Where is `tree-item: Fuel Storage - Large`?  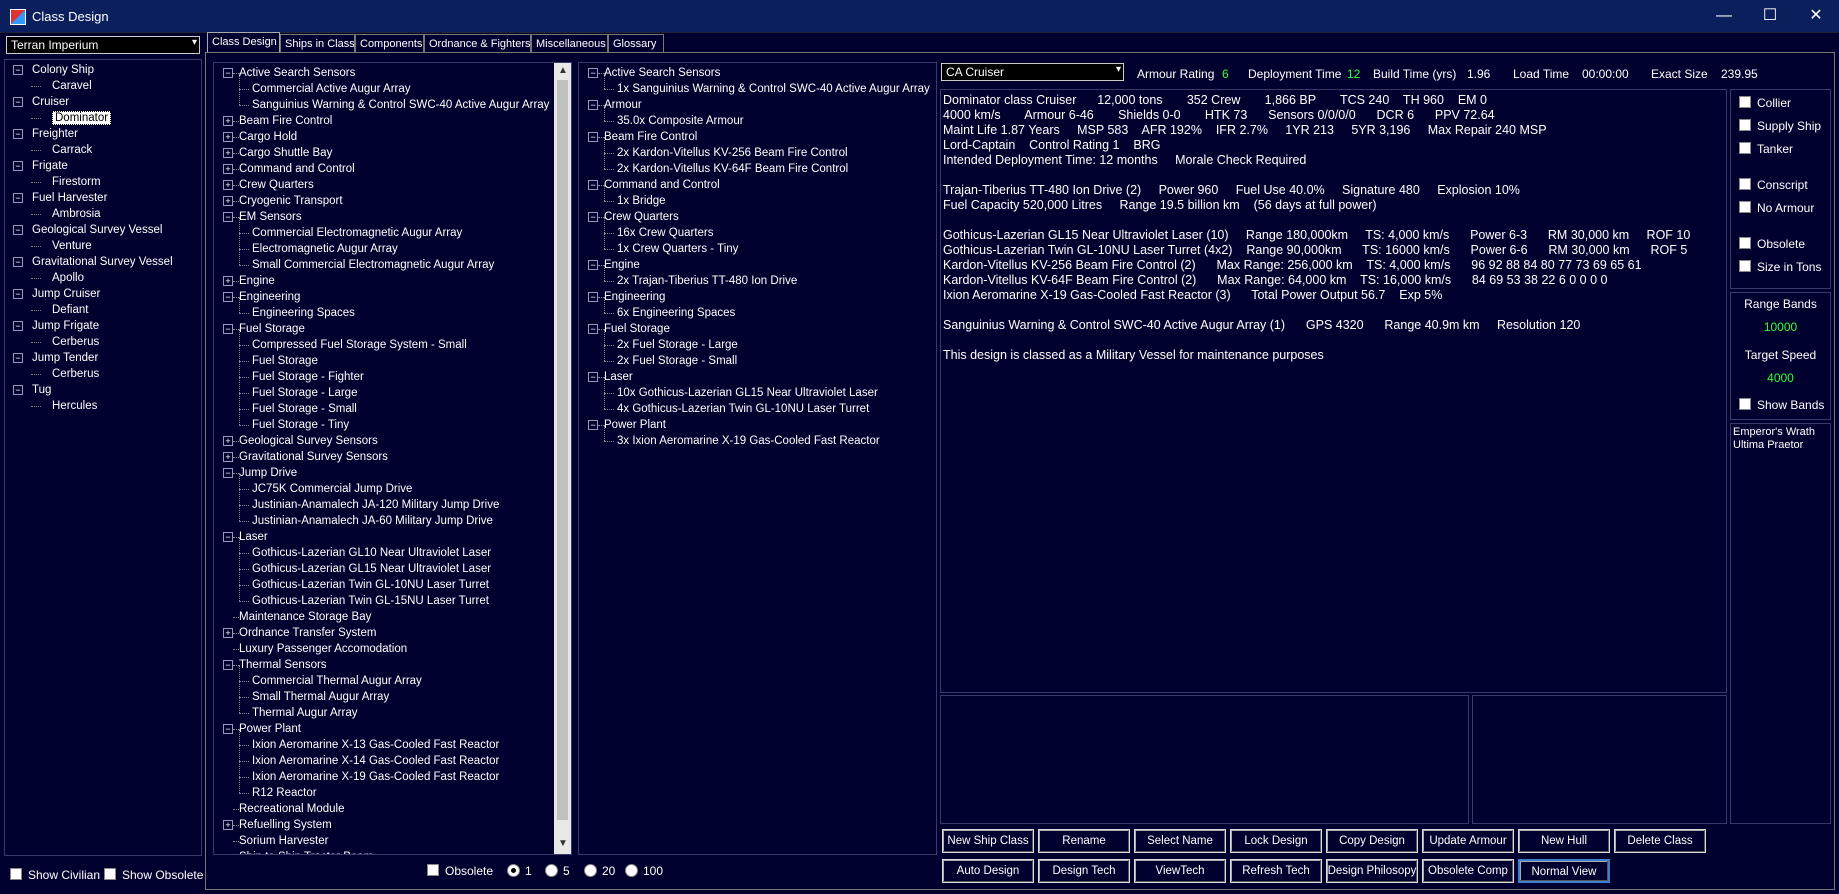 tree-item: Fuel Storage - Large is located at coordinates (298, 389).